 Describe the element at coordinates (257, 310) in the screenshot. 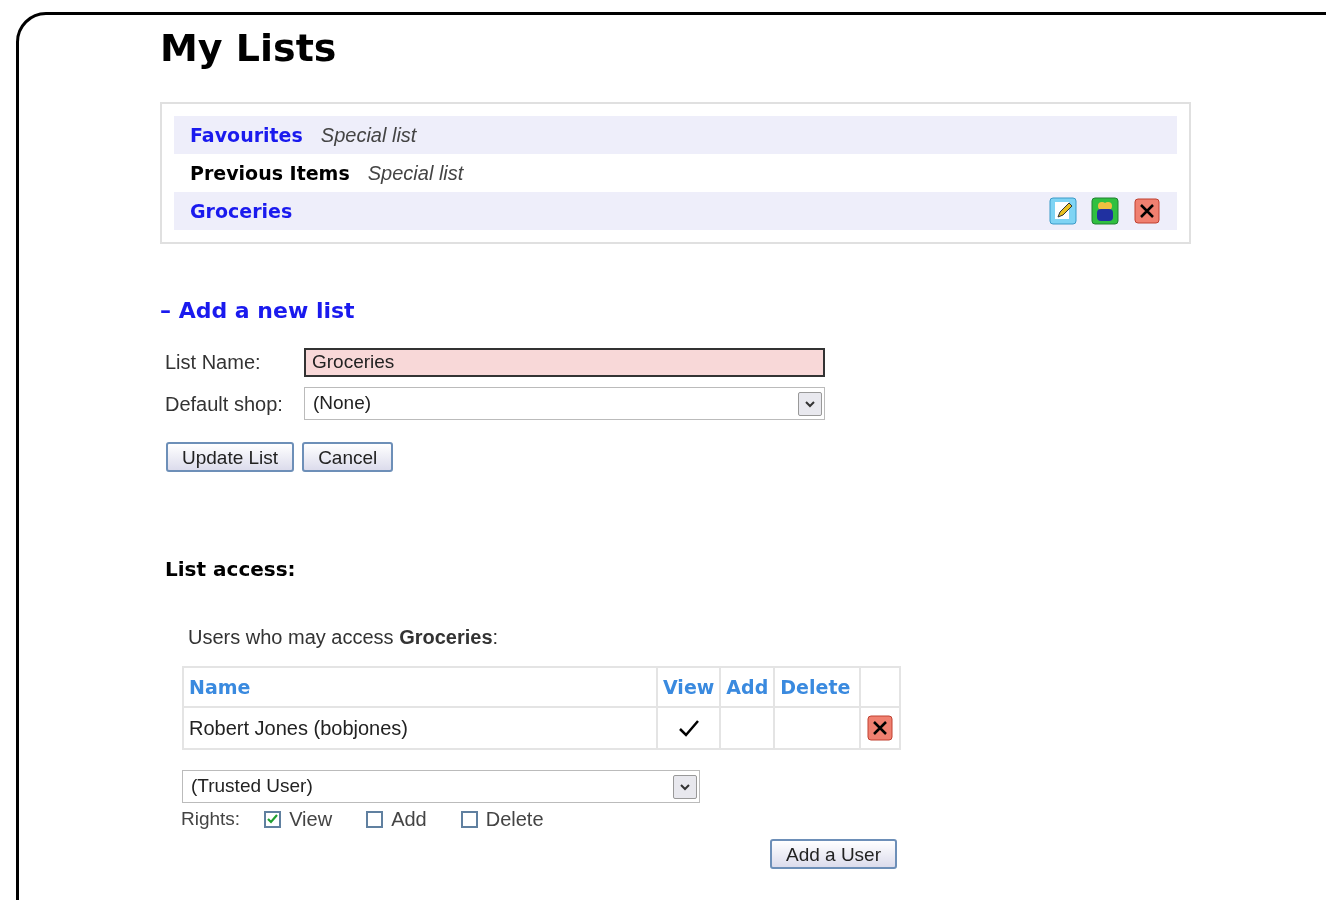

I see `add-list-toggle: – Add a new list` at that location.